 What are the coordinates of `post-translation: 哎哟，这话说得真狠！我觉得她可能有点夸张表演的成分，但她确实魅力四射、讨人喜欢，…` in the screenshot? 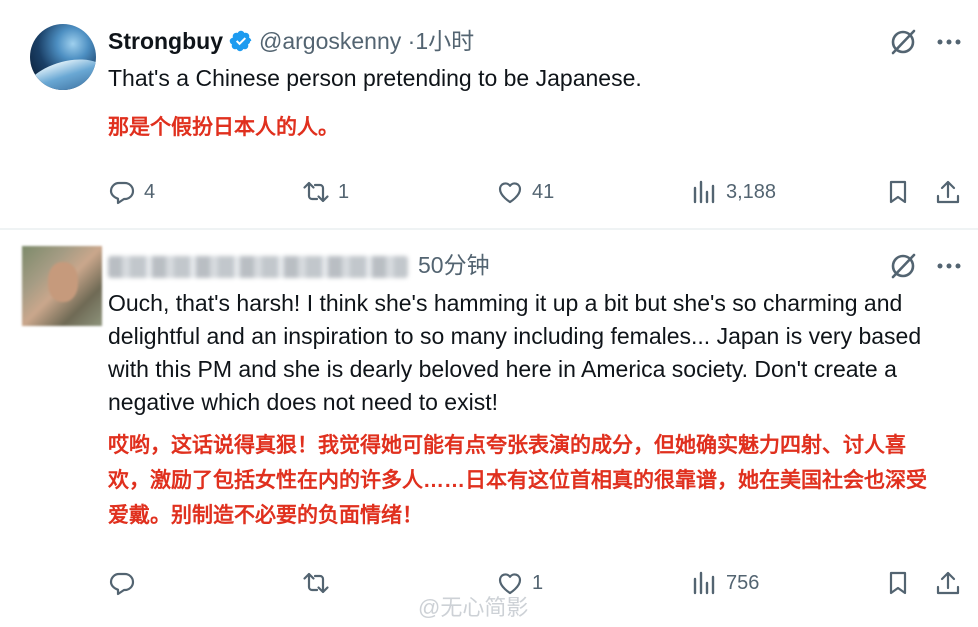 It's located at (517, 480).